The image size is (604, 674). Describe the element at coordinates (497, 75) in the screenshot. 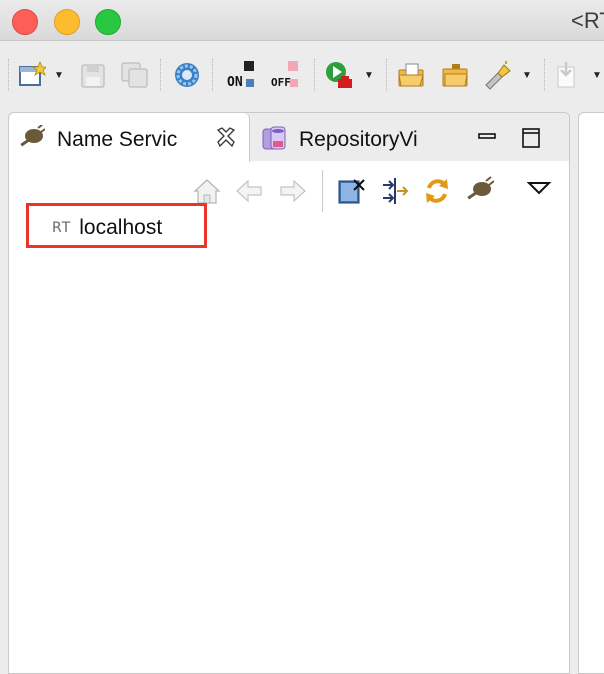

I see `flashlight-icon` at that location.